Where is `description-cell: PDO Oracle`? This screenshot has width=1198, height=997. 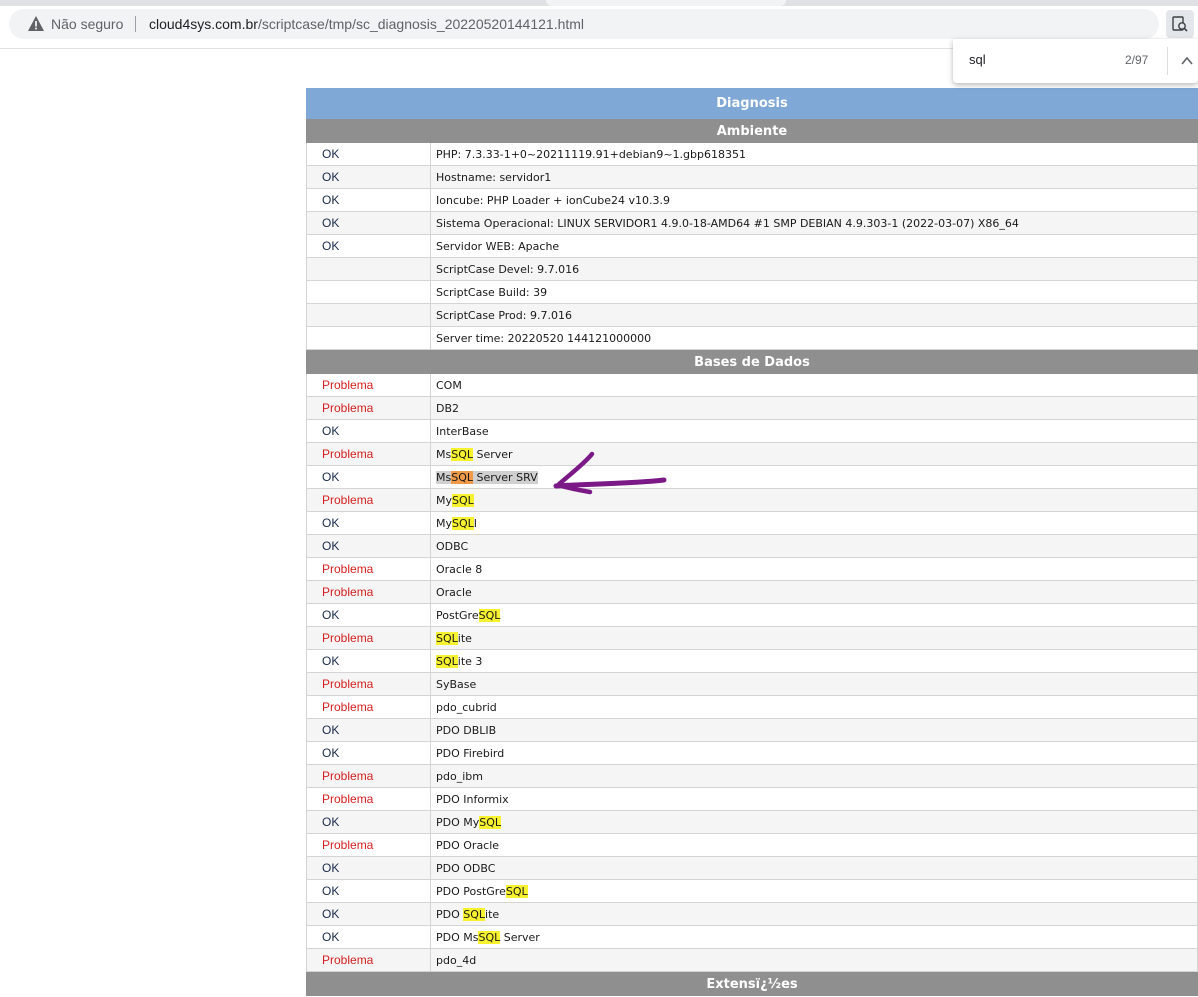
description-cell: PDO Oracle is located at coordinates (814, 845).